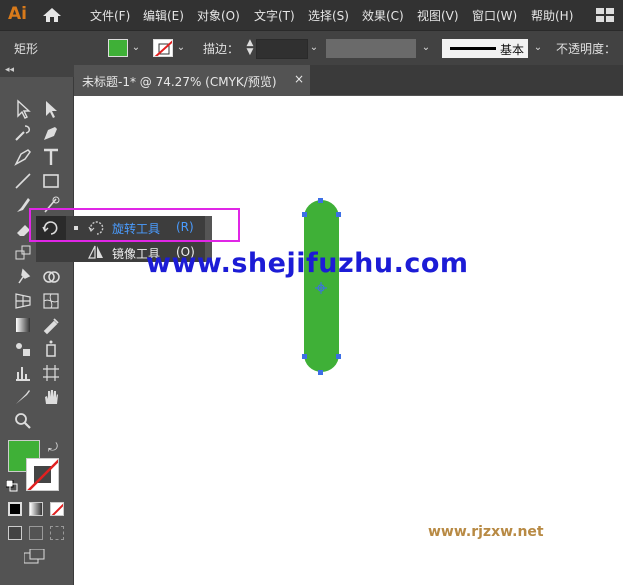  I want to click on slice-tool-icon, so click(23, 397).